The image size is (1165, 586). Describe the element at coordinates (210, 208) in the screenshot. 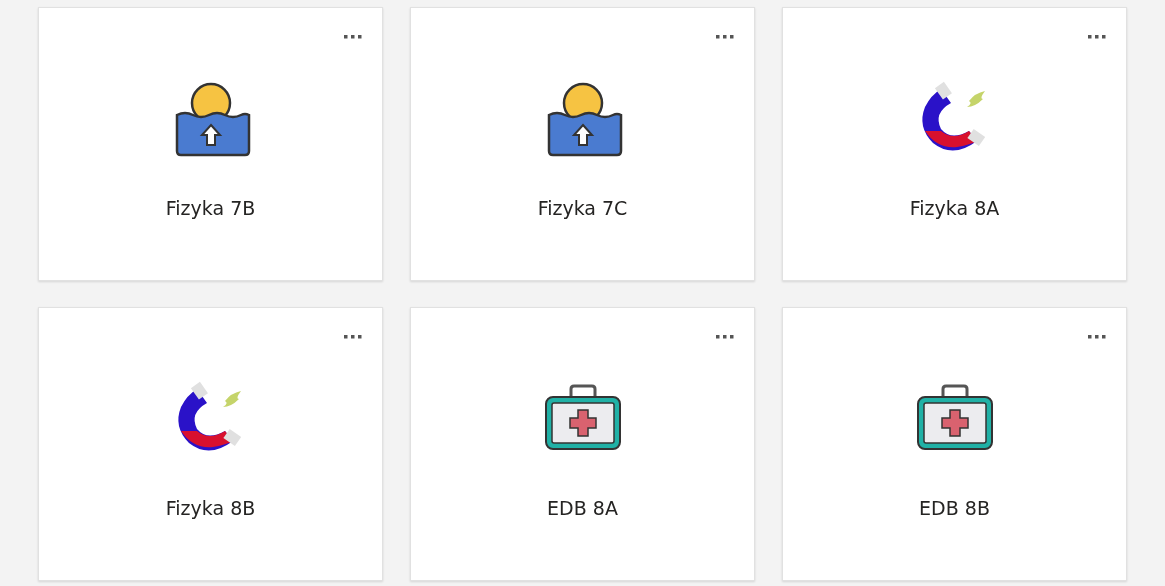

I see `card-title: Fizyka 7B` at that location.